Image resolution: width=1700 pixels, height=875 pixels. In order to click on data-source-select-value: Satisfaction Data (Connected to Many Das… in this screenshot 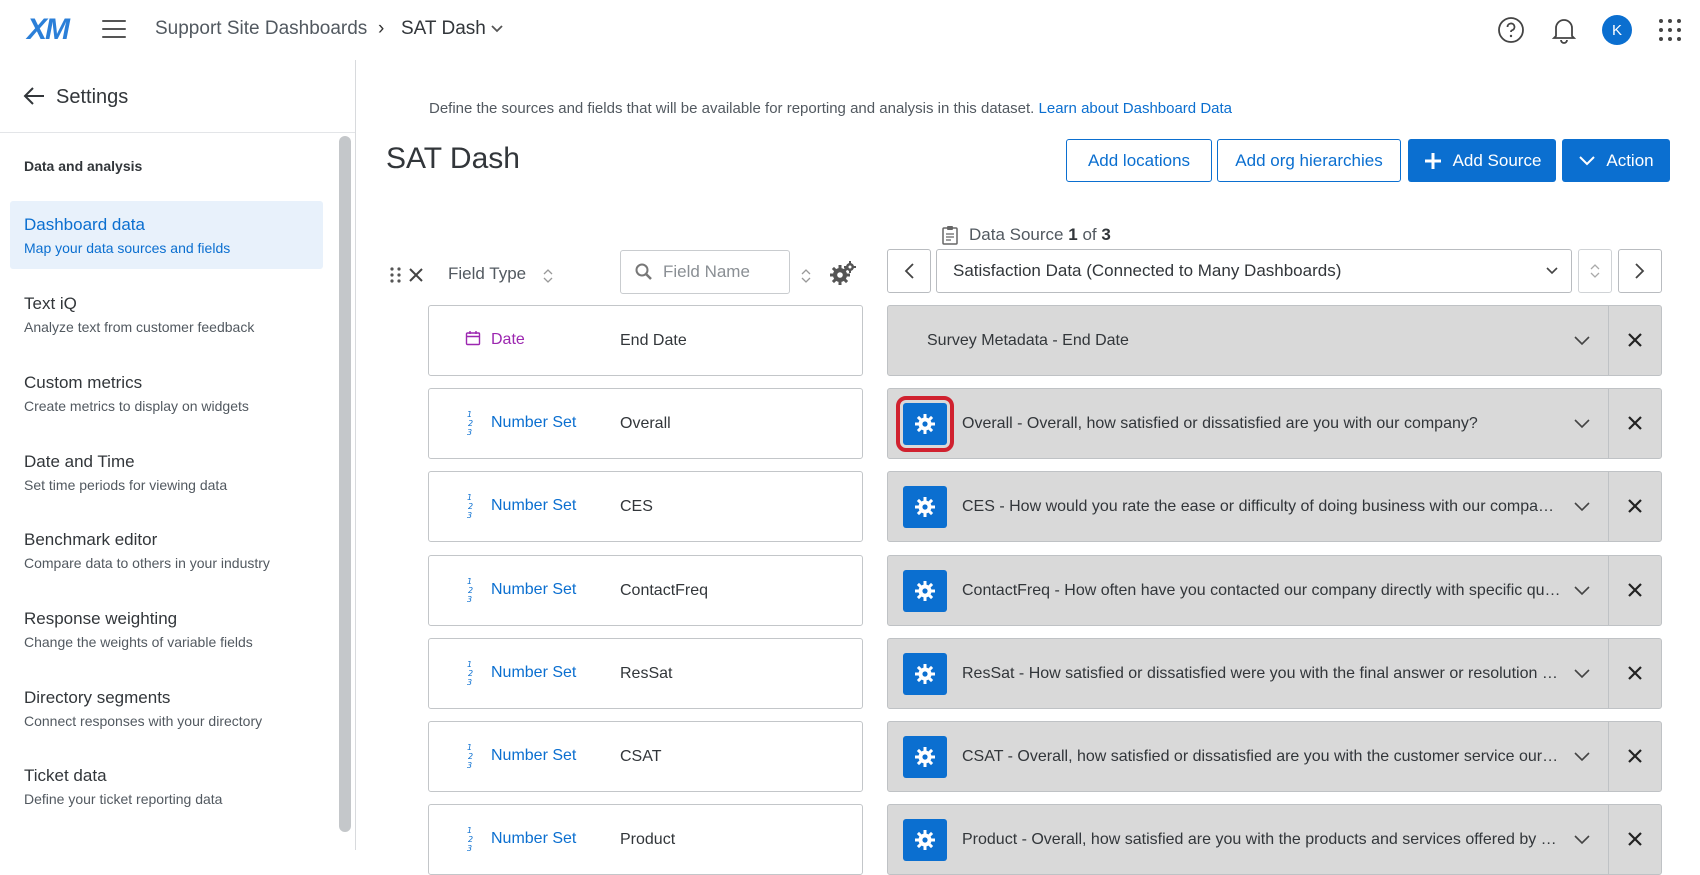, I will do `click(1147, 270)`.